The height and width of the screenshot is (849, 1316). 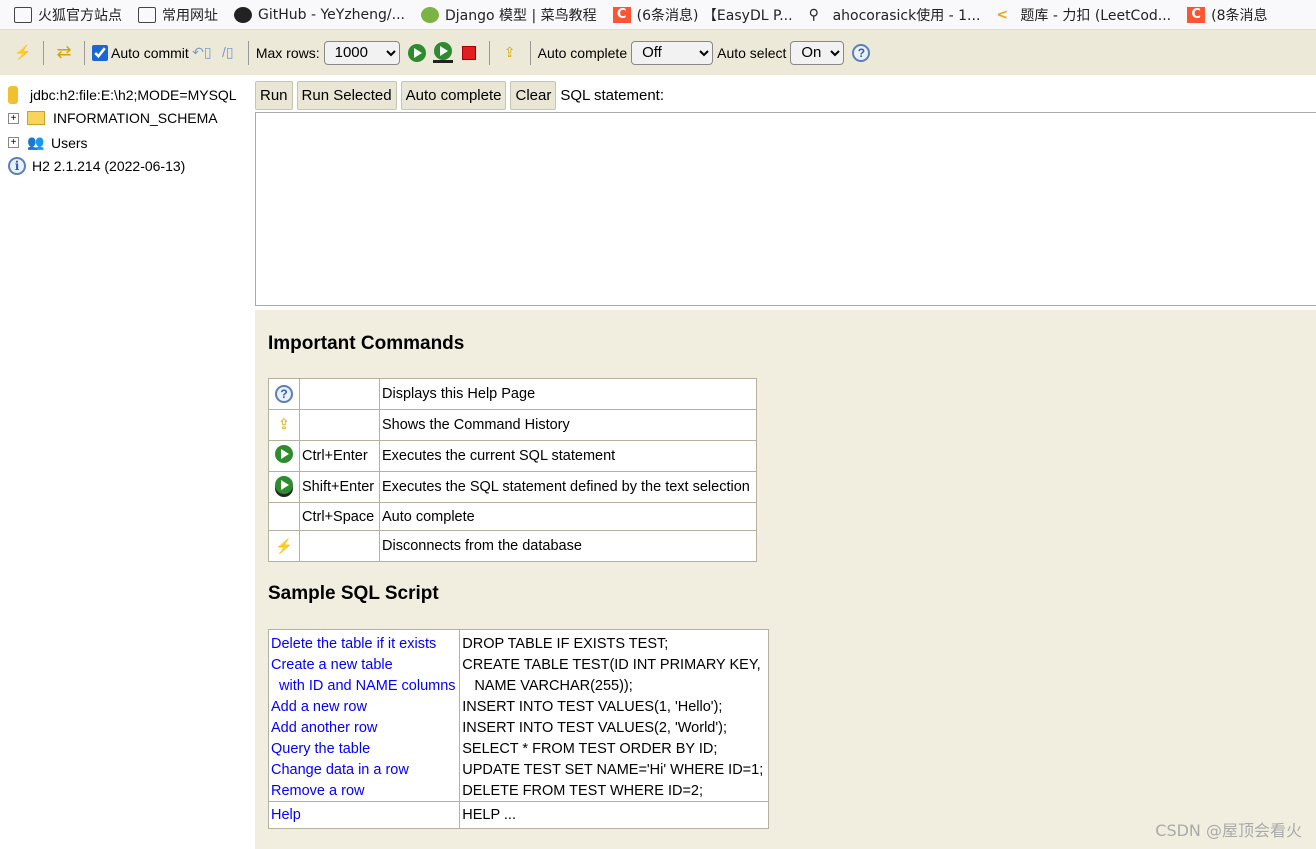 What do you see at coordinates (817, 52) in the screenshot?
I see `auto-select-select: On` at bounding box center [817, 52].